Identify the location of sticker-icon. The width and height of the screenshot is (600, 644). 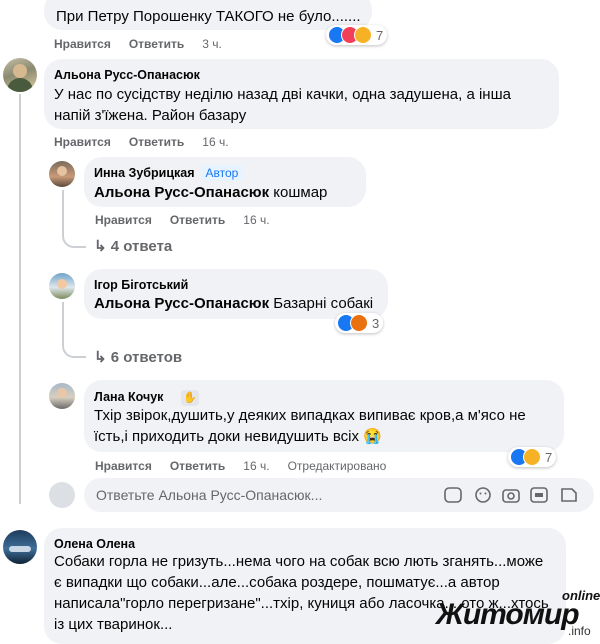
(453, 495).